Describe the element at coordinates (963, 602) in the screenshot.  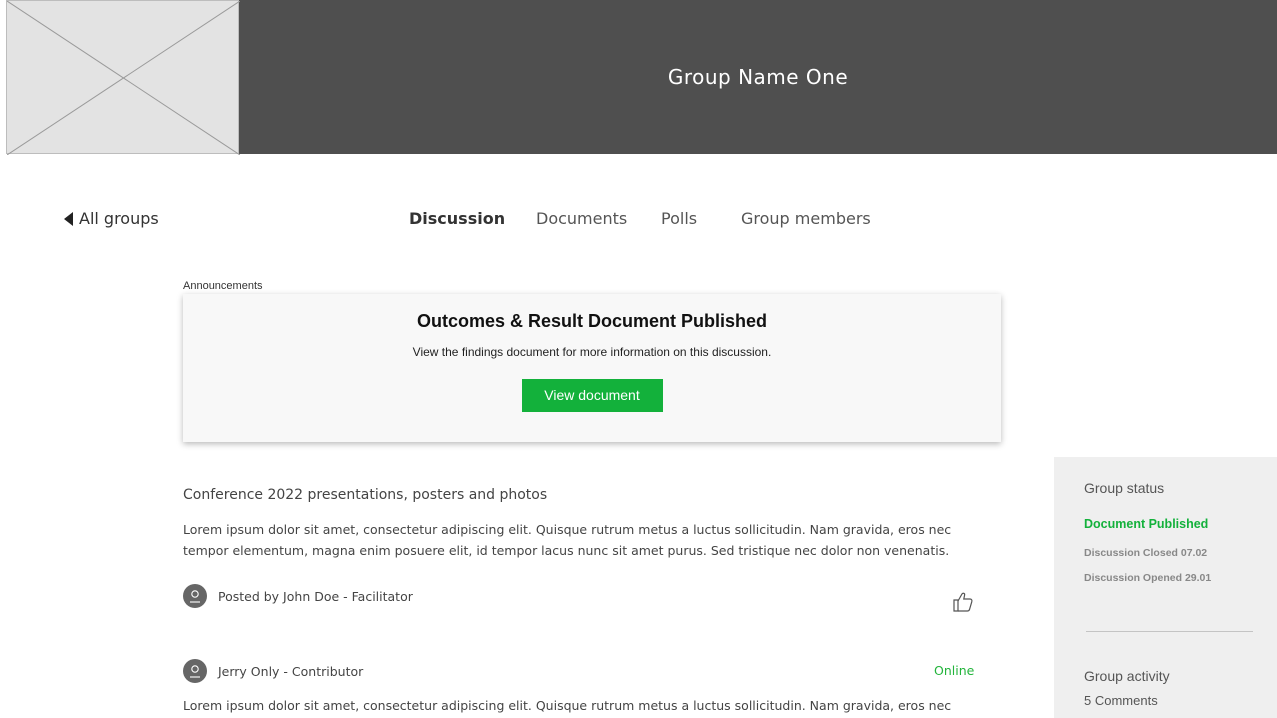
I see `thumbs-up-icon` at that location.